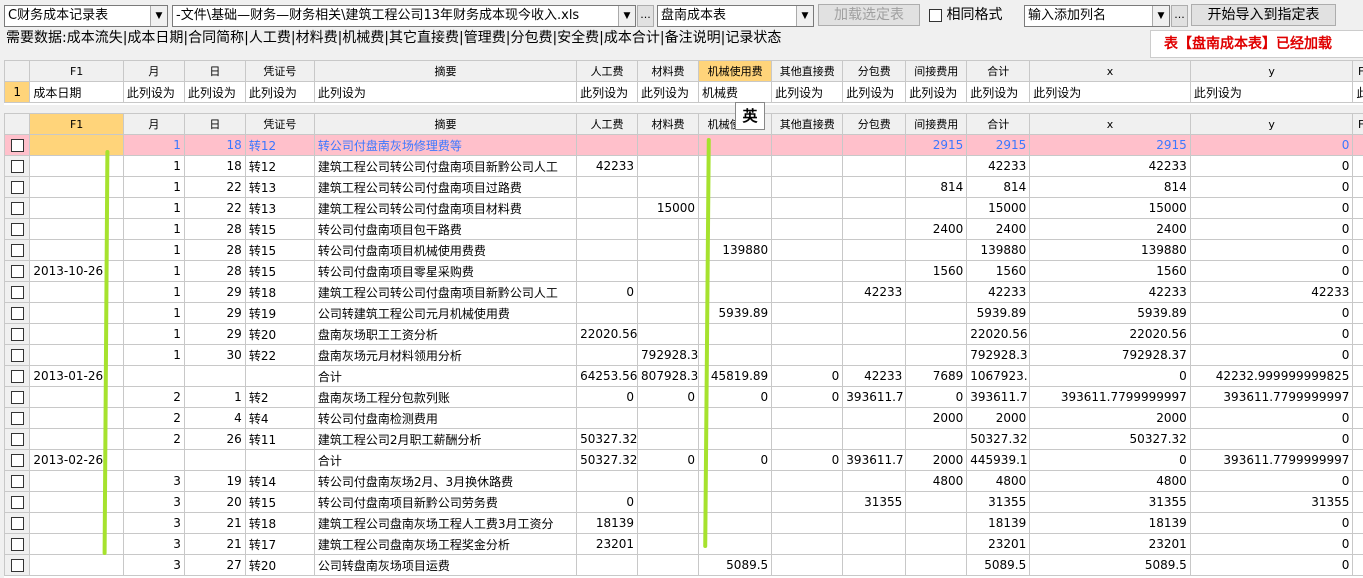 The width and height of the screenshot is (1363, 578). I want to click on table-cell: 18, so click(214, 145).